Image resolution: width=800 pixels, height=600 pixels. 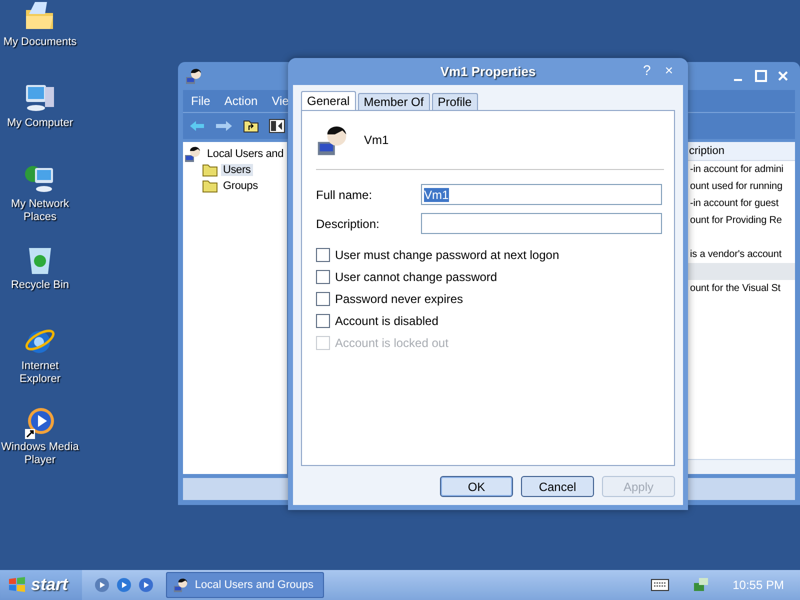 I want to click on keyboard-icon, so click(x=659, y=585).